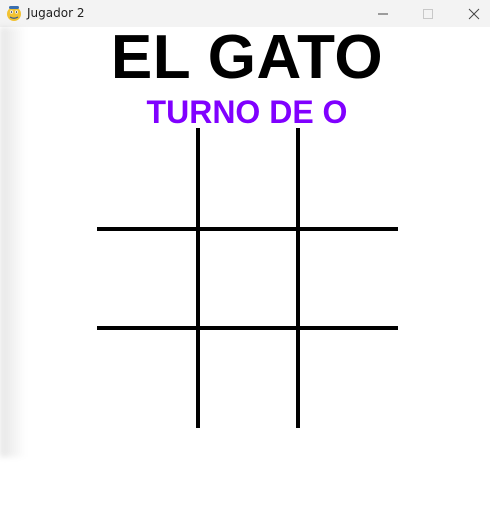 The image size is (490, 521). What do you see at coordinates (474, 13) in the screenshot?
I see `close-icon` at bounding box center [474, 13].